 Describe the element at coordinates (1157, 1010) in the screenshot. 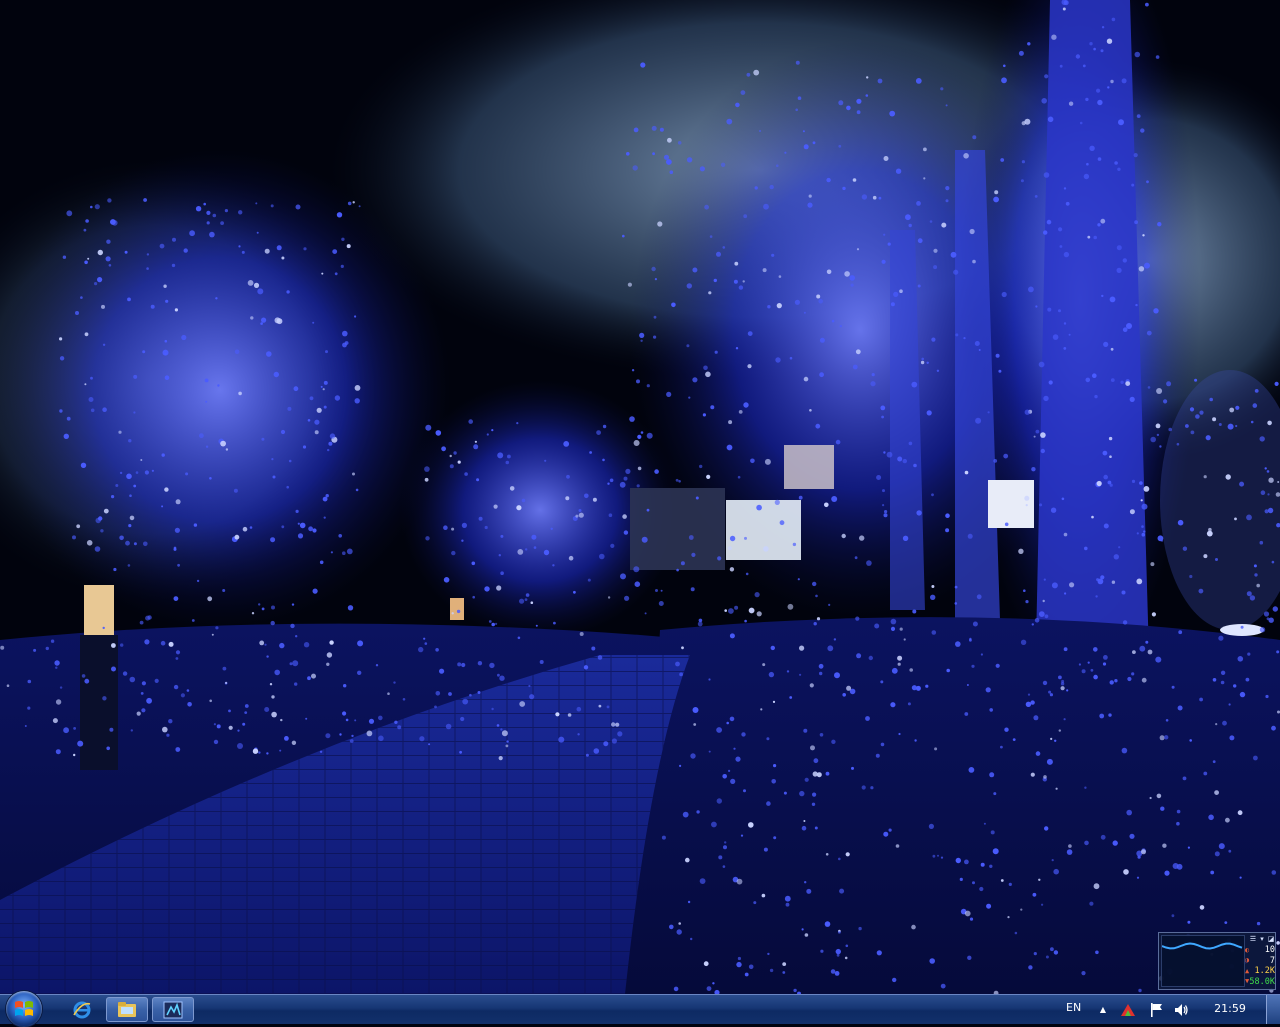

I see `action-center-flag-icon` at that location.